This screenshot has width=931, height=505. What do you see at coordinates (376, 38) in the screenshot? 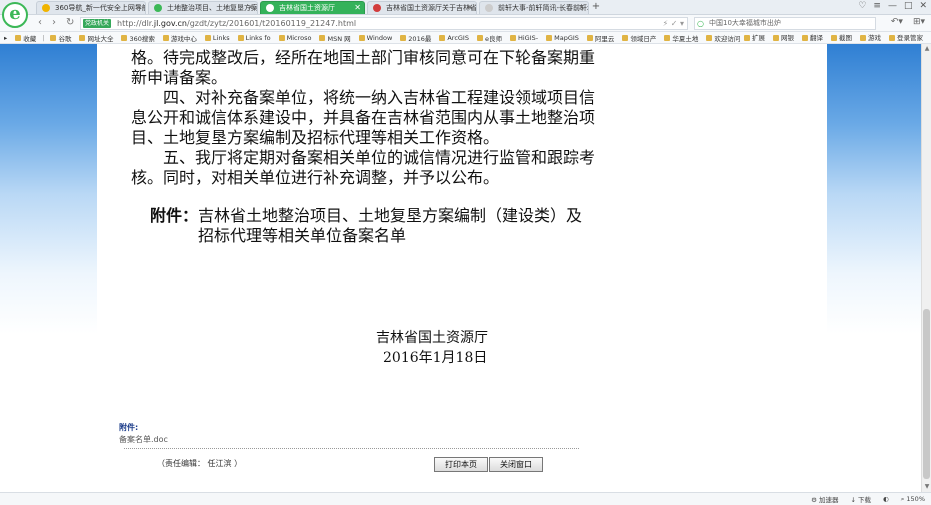
I see `bookmark-item: Window` at bounding box center [376, 38].